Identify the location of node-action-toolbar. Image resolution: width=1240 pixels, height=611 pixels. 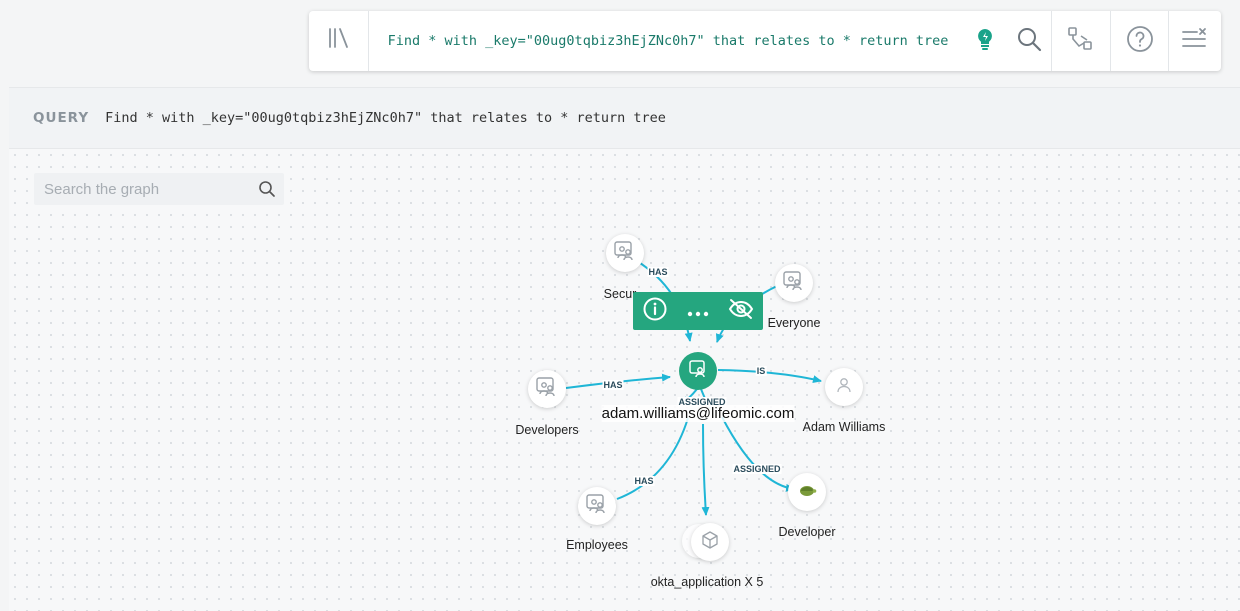
(698, 311).